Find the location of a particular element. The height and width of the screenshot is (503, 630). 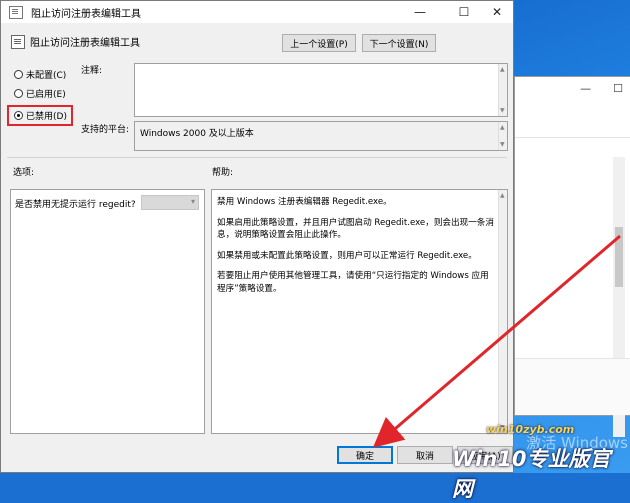

brand-watermark: Win10专业版官网 is located at coordinates (531, 474).